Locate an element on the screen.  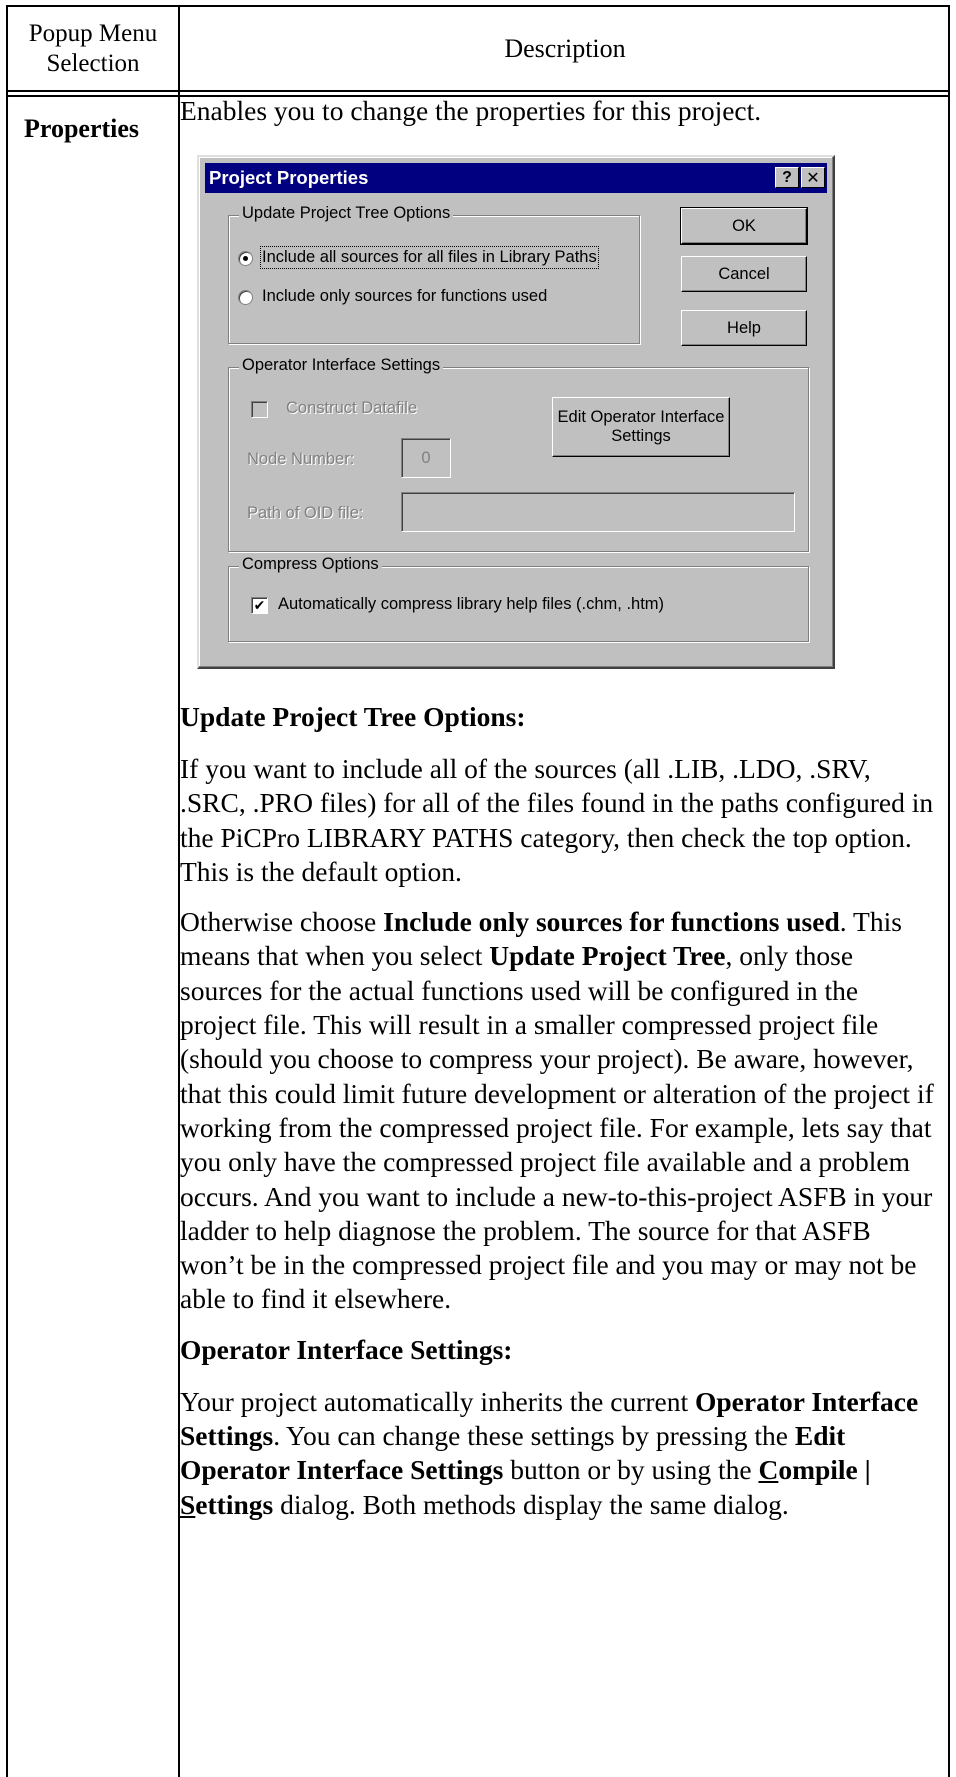
column-header-description: Description is located at coordinates (565, 48).